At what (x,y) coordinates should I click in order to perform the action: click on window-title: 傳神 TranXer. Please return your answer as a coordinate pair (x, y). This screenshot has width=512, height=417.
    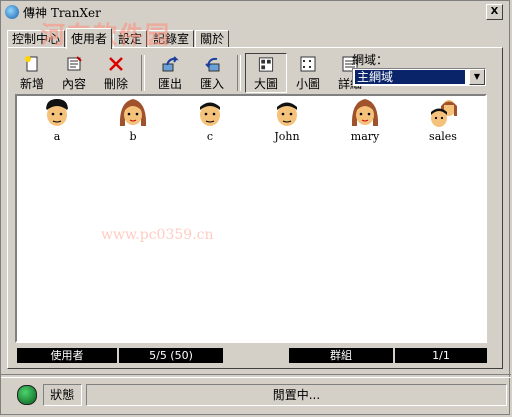
    Looking at the image, I should click on (62, 12).